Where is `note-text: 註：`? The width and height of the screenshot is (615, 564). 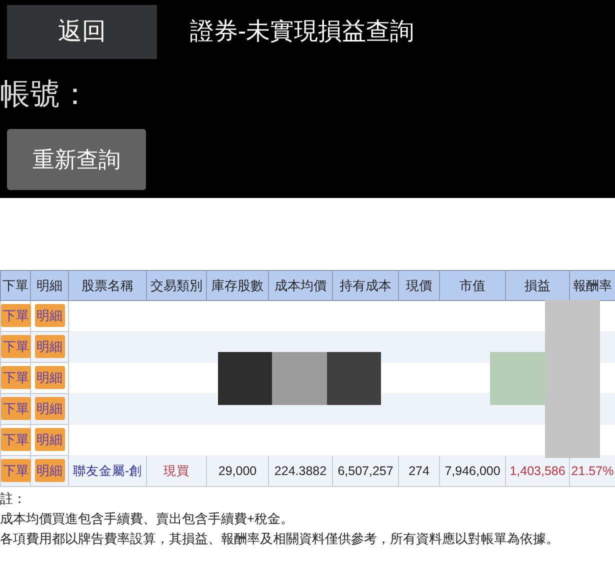 note-text: 註： is located at coordinates (13, 499).